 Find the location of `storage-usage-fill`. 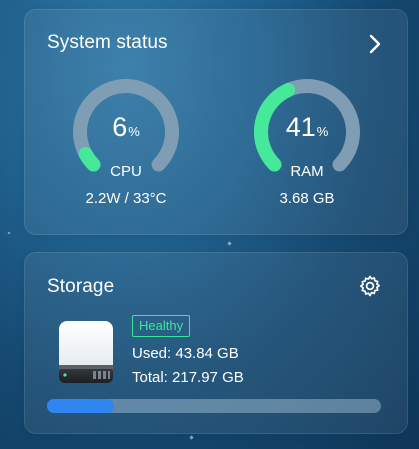

storage-usage-fill is located at coordinates (81, 406).